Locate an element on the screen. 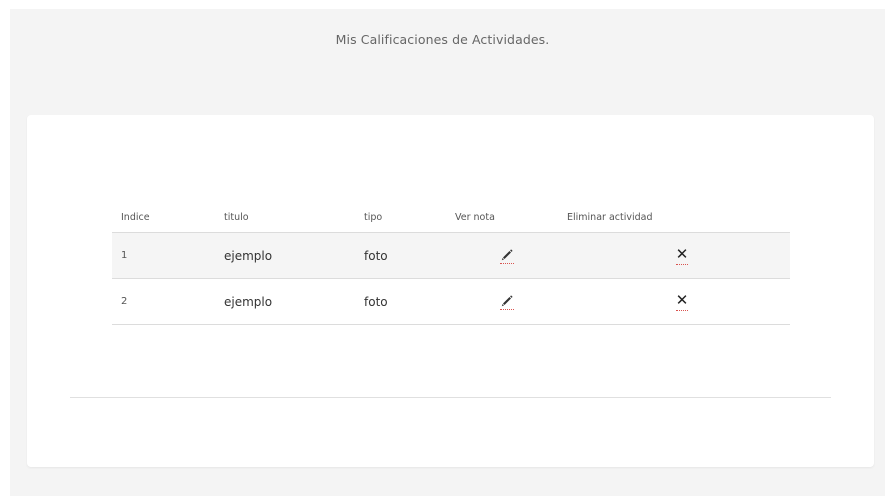  row-indice: 2 is located at coordinates (124, 301).